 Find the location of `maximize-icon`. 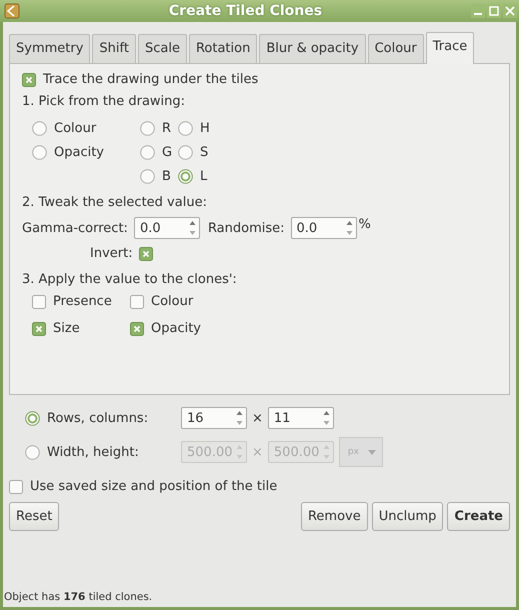

maximize-icon is located at coordinates (494, 11).